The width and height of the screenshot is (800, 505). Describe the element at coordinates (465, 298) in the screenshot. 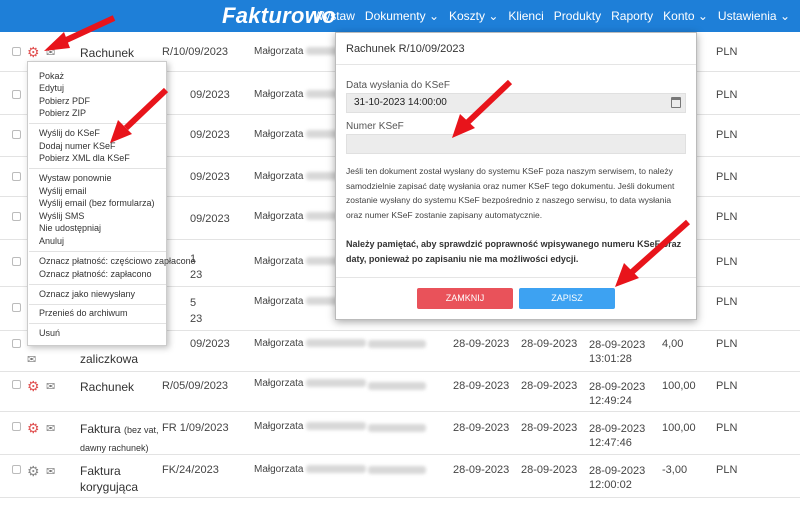

I see `close-button: ZAMKNIJ` at that location.